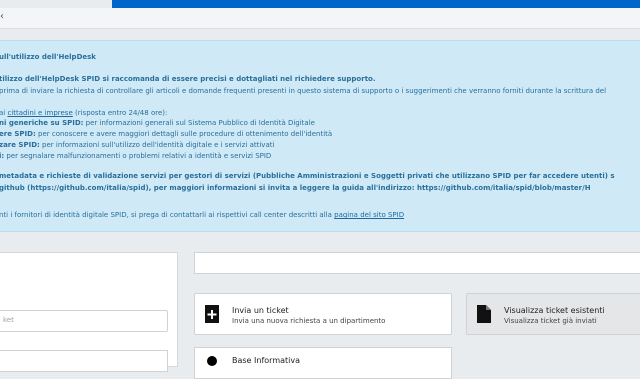 The height and width of the screenshot is (379, 640). Describe the element at coordinates (484, 314) in the screenshot. I see `document-icon` at that location.